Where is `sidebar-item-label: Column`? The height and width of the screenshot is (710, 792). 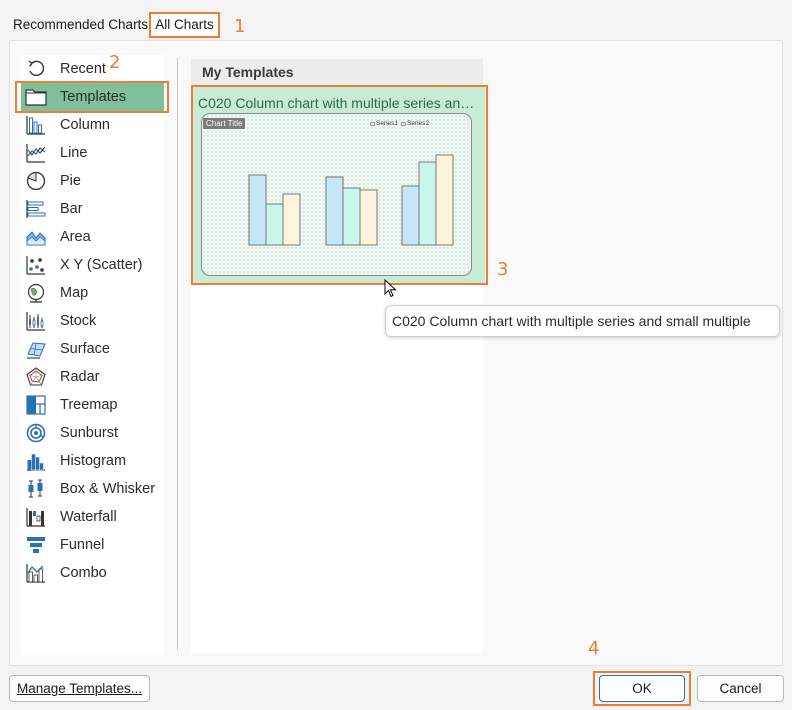 sidebar-item-label: Column is located at coordinates (85, 125).